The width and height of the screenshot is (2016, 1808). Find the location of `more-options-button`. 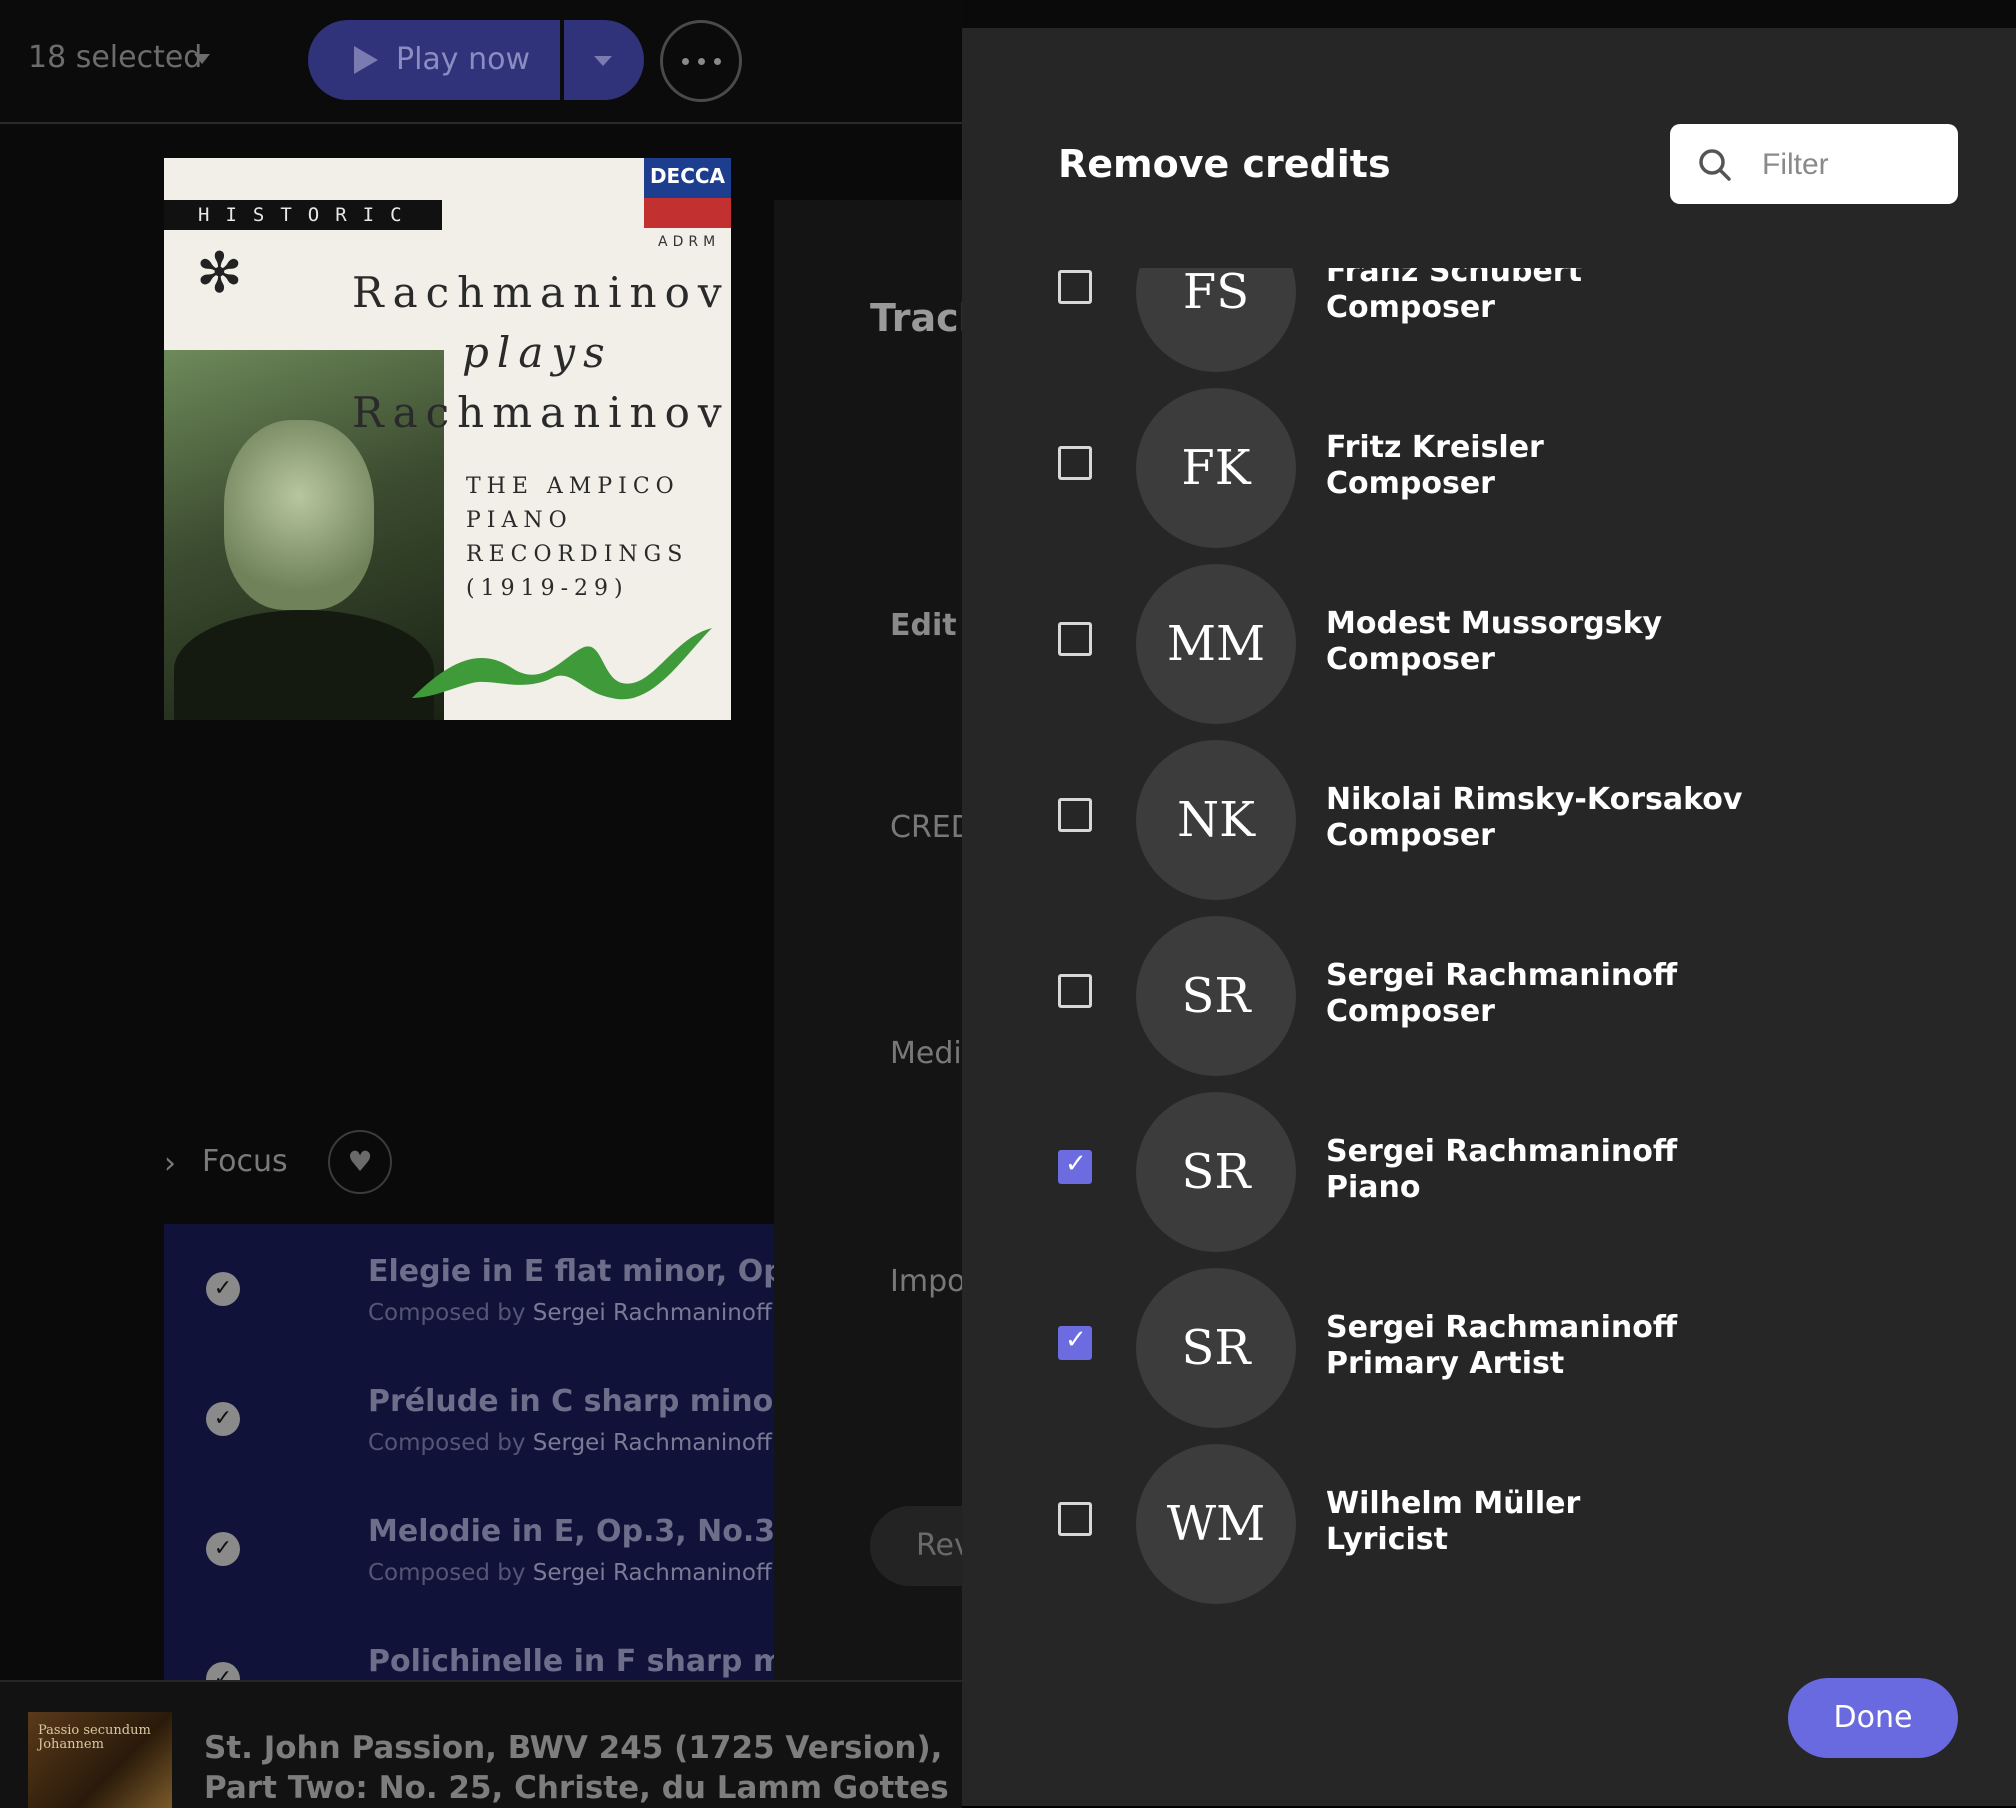

more-options-button is located at coordinates (701, 61).